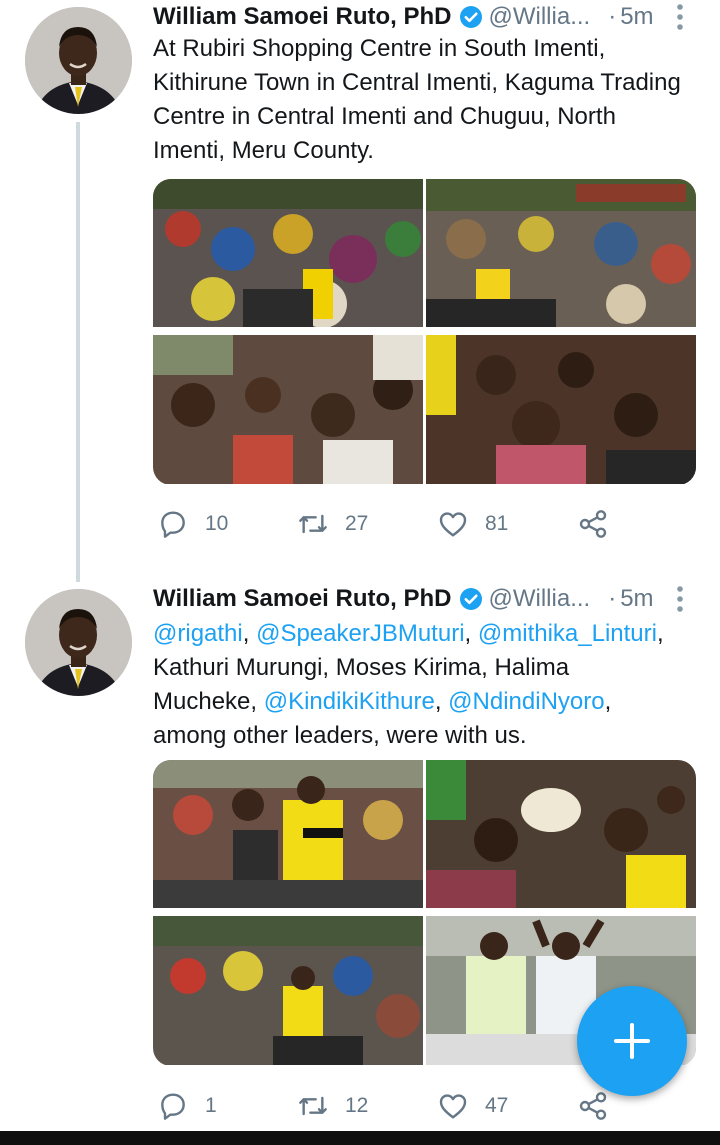 Image resolution: width=720 pixels, height=1145 pixels. I want to click on mention-link: @NdindiNyoro, so click(526, 701).